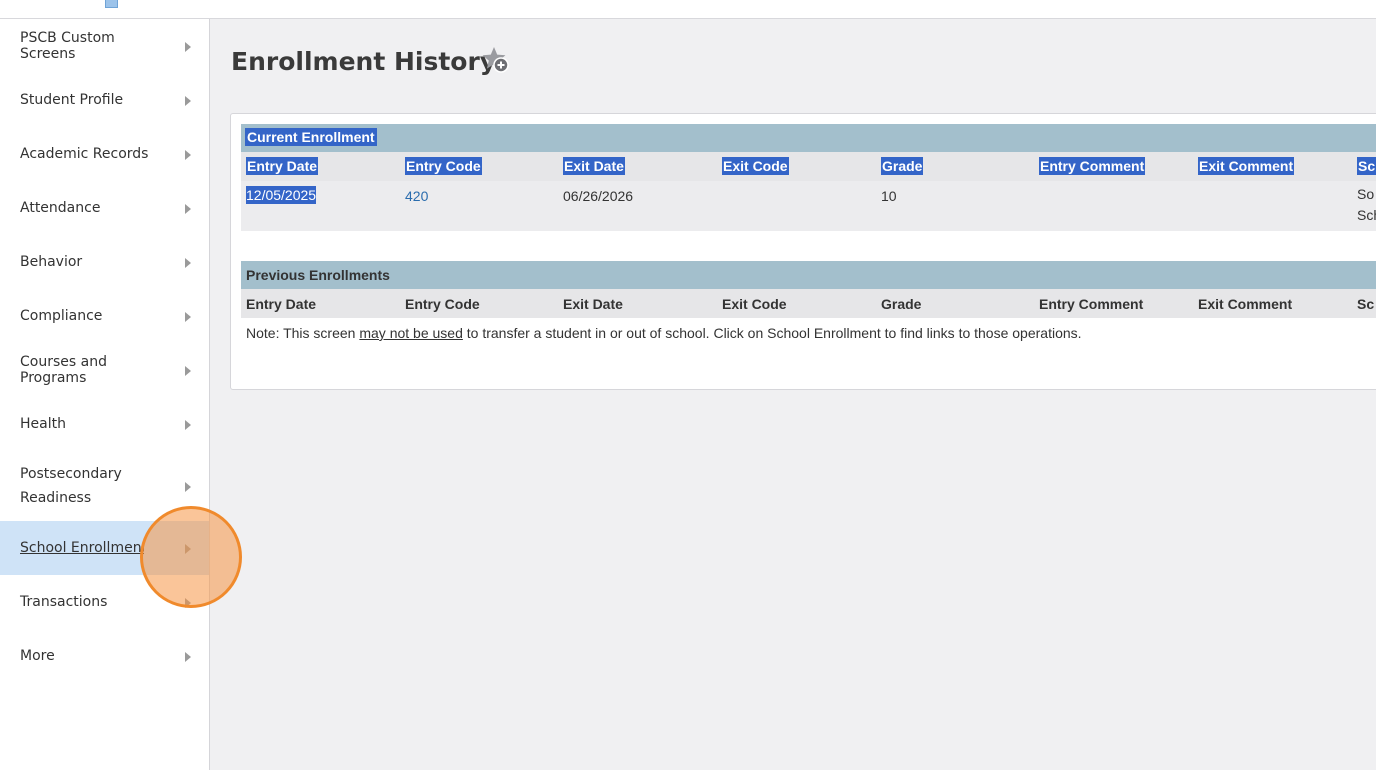 The height and width of the screenshot is (770, 1376). Describe the element at coordinates (1366, 194) in the screenshot. I see `school-line-1: So` at that location.